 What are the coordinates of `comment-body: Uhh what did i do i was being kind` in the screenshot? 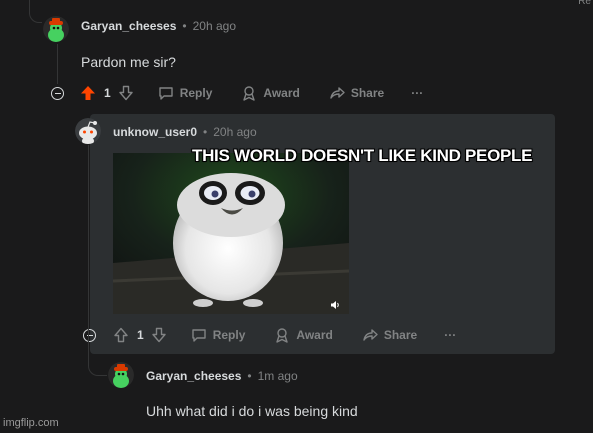 It's located at (252, 411).